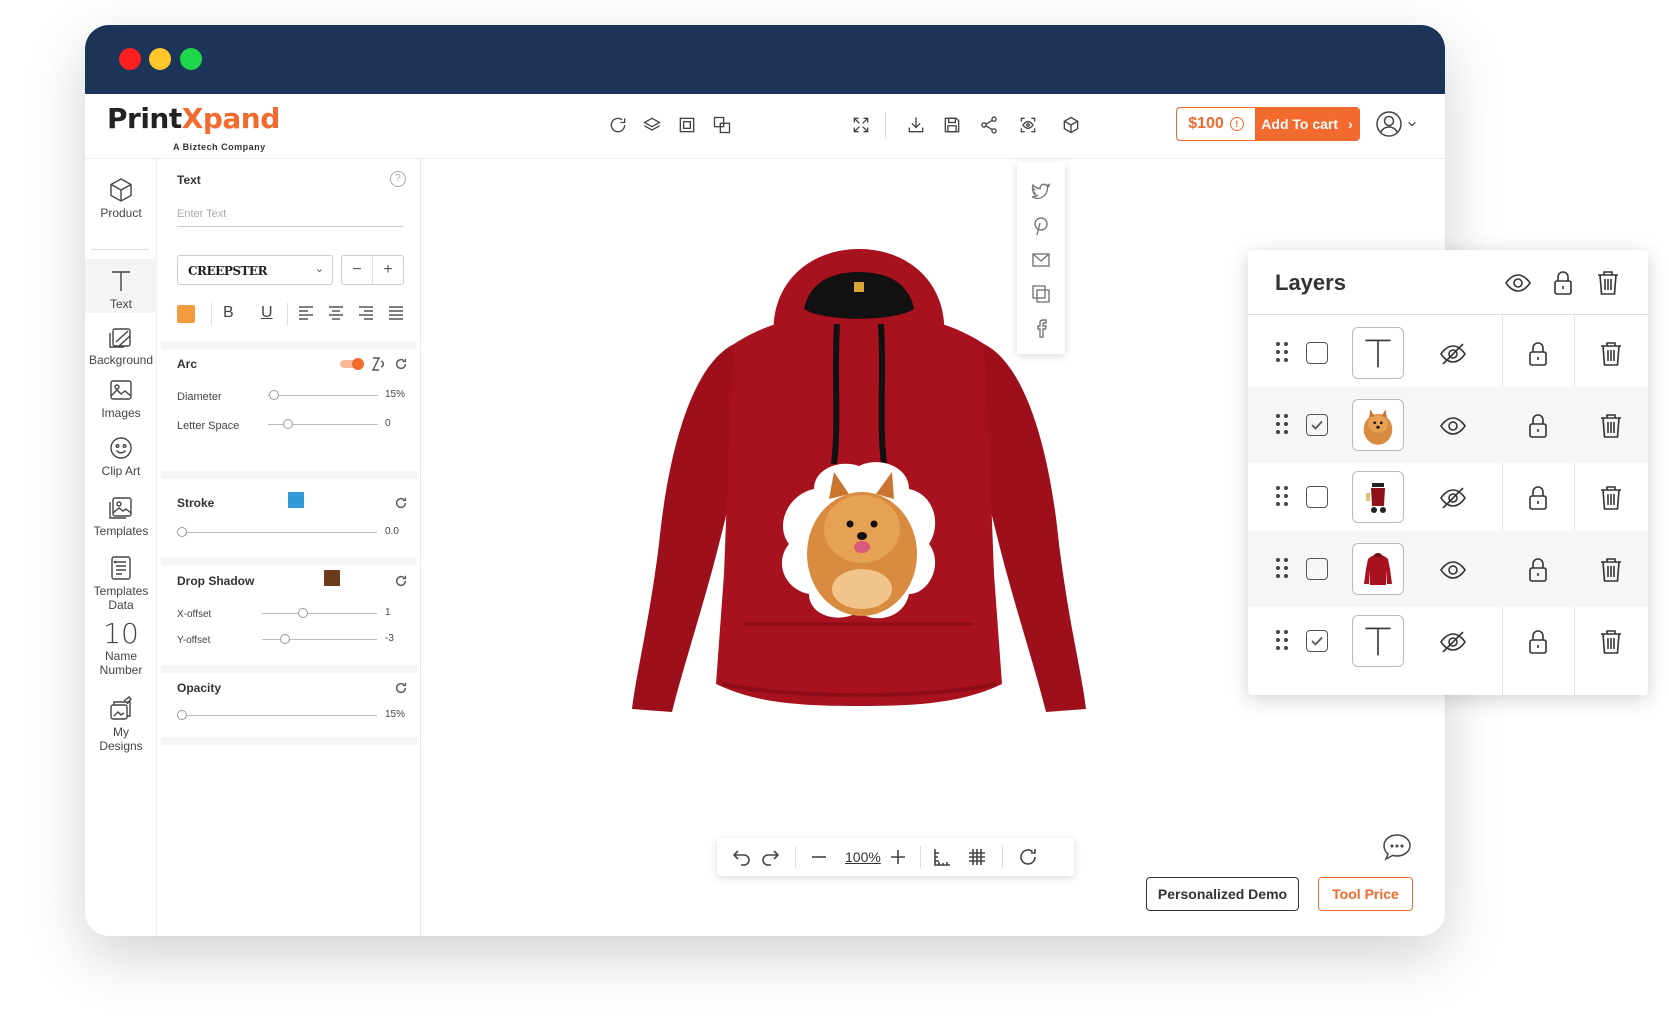 The image size is (1669, 1021). I want to click on reset-canvas-icon, so click(1028, 857).